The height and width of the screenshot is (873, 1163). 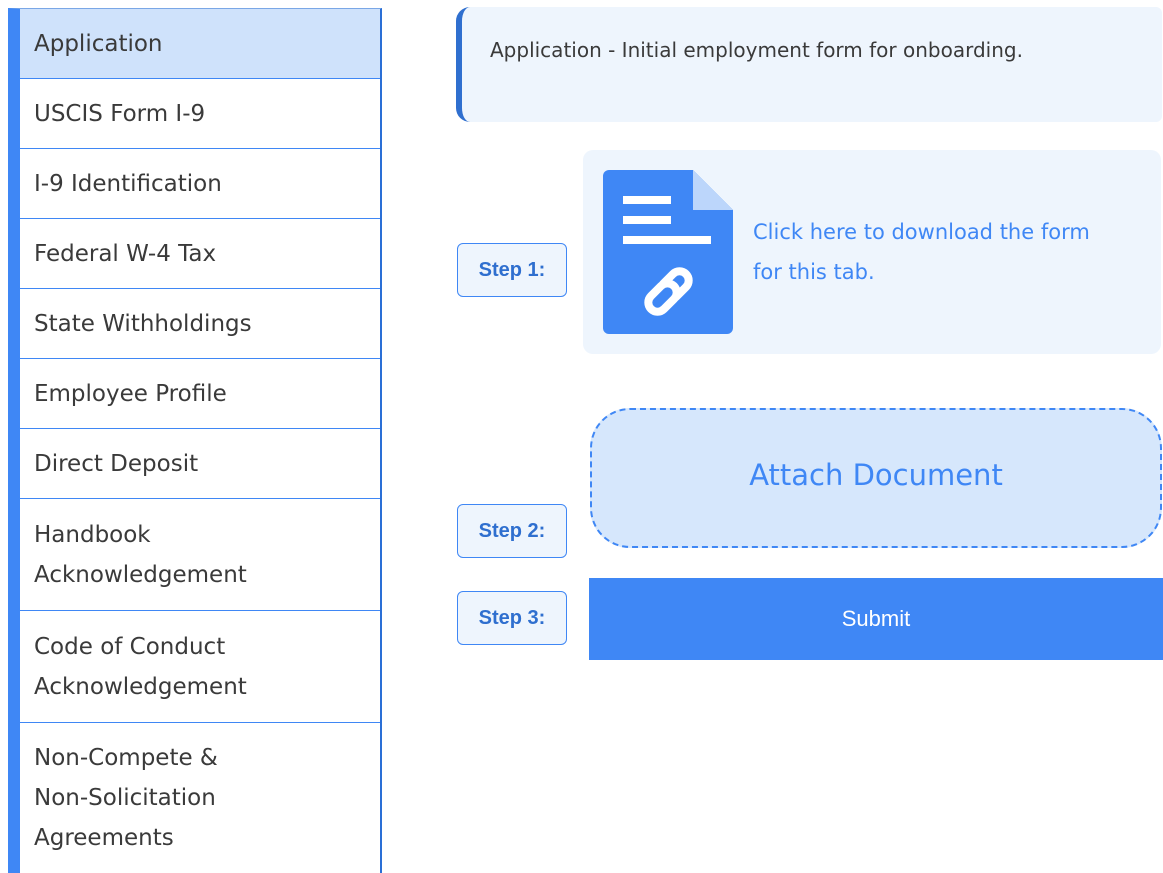 I want to click on sidebar-item-label: Application, so click(x=98, y=43).